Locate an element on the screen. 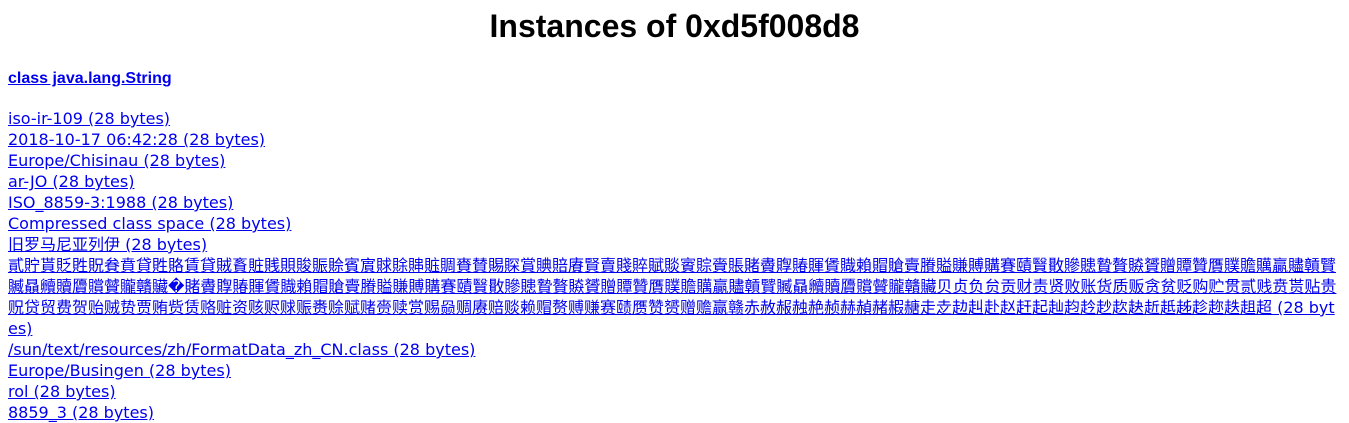 This screenshot has width=1349, height=423. instance-link: 2018-10-17 06:42:28 (28 bytes) is located at coordinates (136, 139).